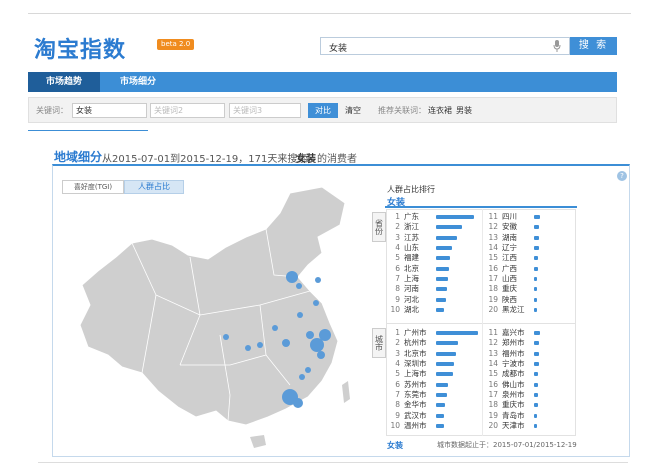 The width and height of the screenshot is (662, 468). Describe the element at coordinates (531, 217) in the screenshot. I see `ranking-row: 11 四川` at that location.